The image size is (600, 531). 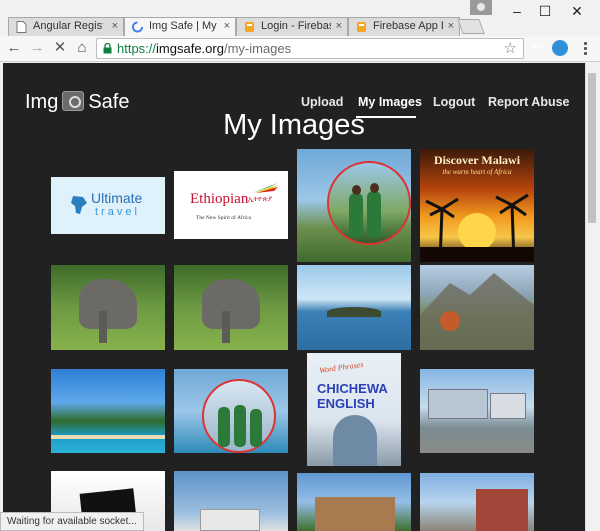 I want to click on url-text: https://imgsafe.org/my-images, so click(x=204, y=48).